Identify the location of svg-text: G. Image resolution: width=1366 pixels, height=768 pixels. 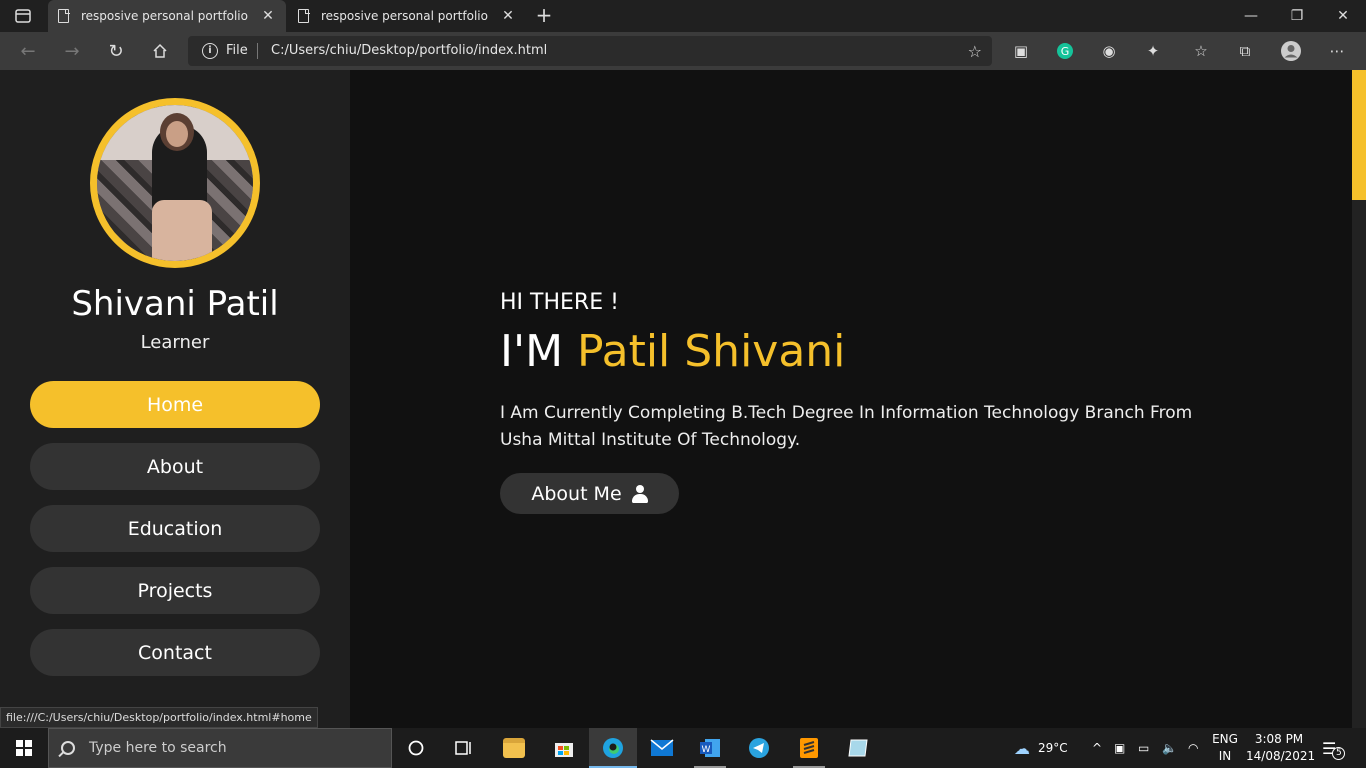
(1065, 51).